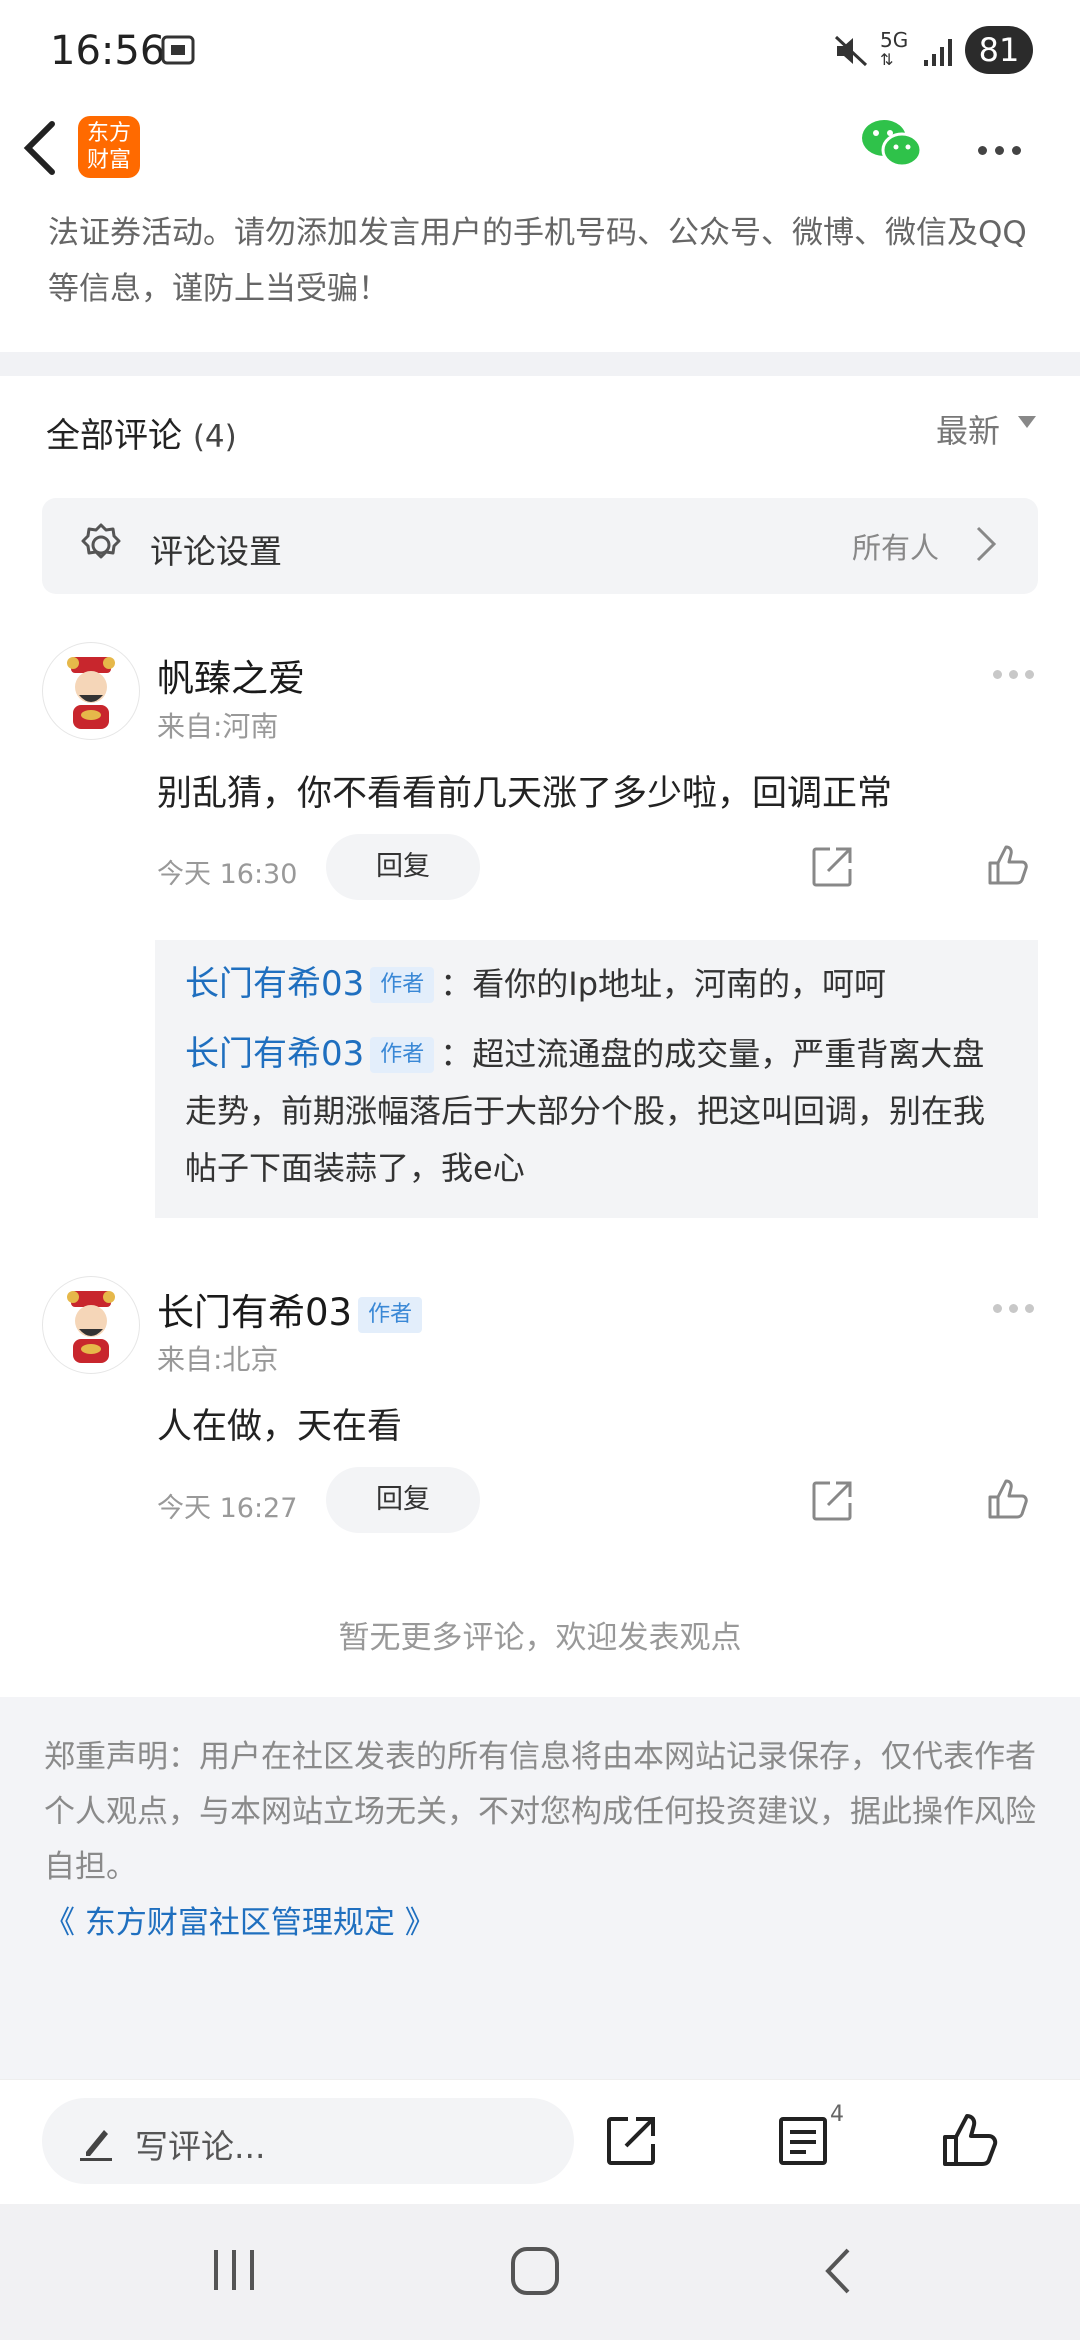  What do you see at coordinates (1003, 149) in the screenshot?
I see `more-options-button` at bounding box center [1003, 149].